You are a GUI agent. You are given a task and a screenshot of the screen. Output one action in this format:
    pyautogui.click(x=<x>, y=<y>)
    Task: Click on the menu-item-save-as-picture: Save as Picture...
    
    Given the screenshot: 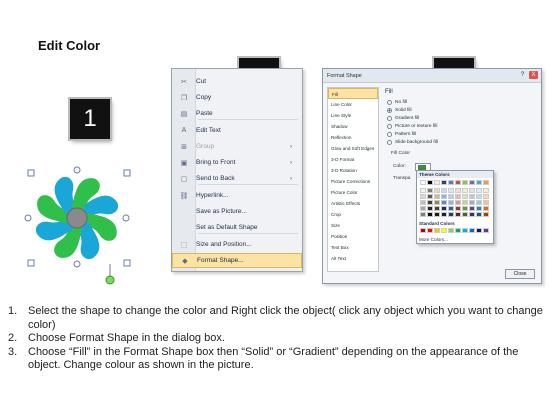 What is the action you would take?
    pyautogui.click(x=237, y=211)
    